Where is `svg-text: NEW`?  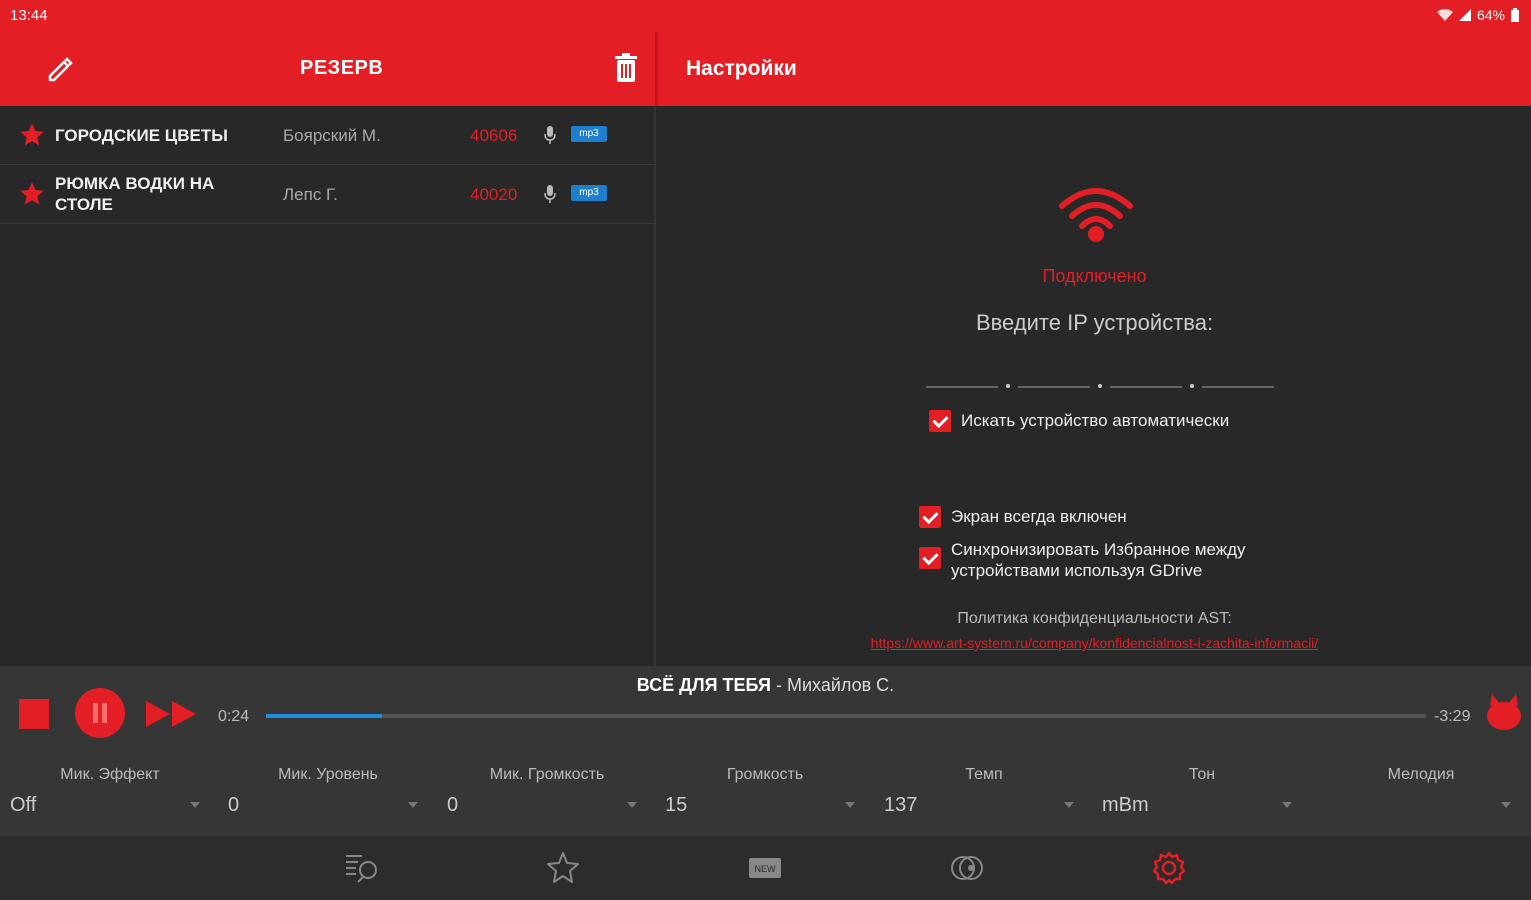 svg-text: NEW is located at coordinates (766, 869).